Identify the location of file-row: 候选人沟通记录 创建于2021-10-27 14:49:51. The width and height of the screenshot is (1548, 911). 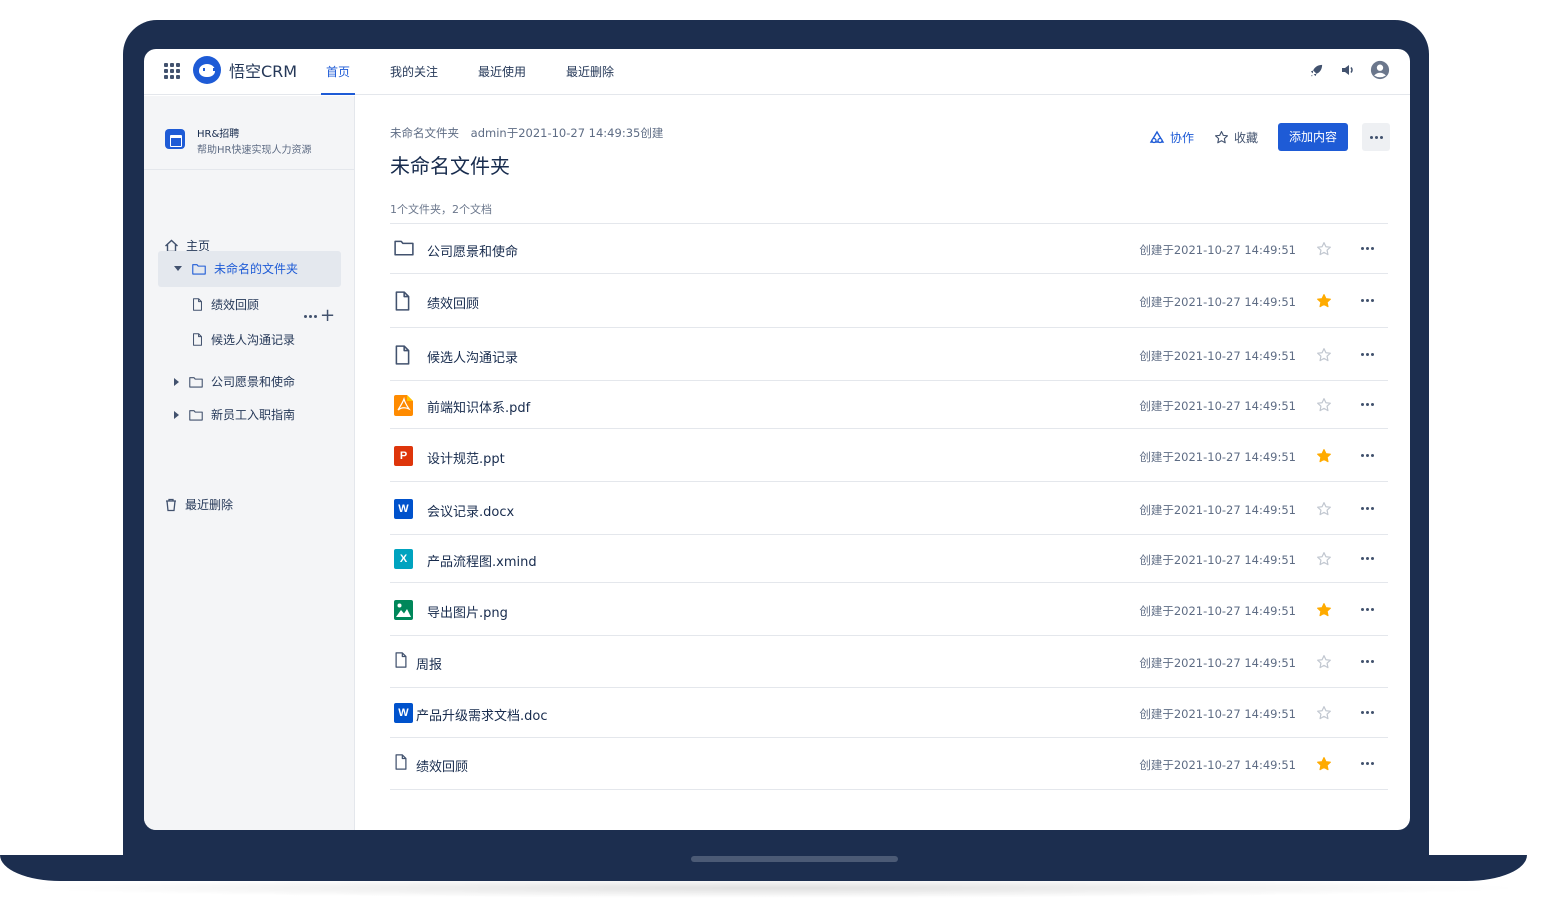
(889, 354).